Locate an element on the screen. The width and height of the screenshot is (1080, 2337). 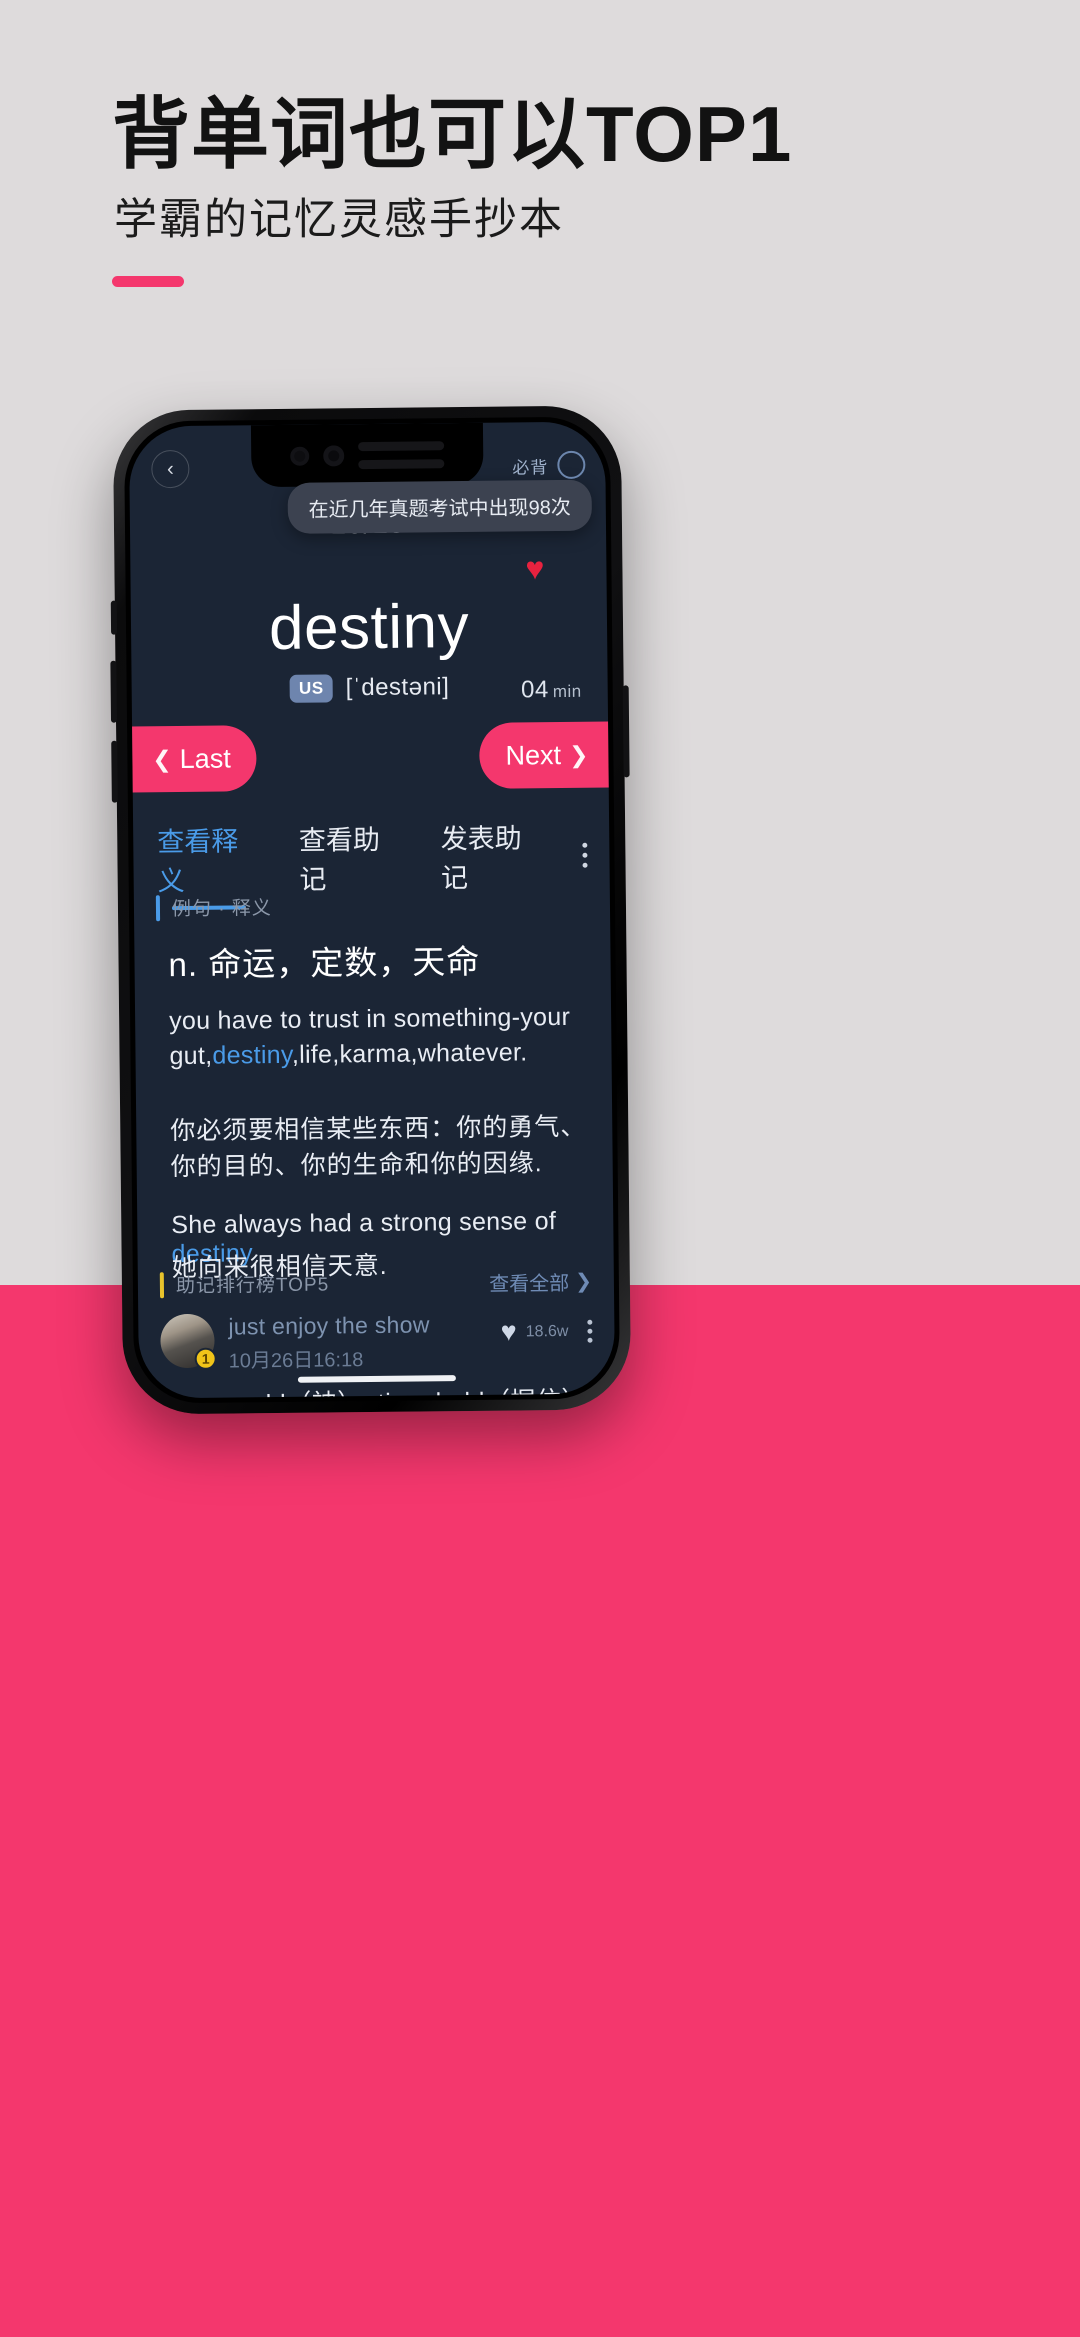
headline-highlight-wrap: TOP1 is located at coordinates (689, 134).